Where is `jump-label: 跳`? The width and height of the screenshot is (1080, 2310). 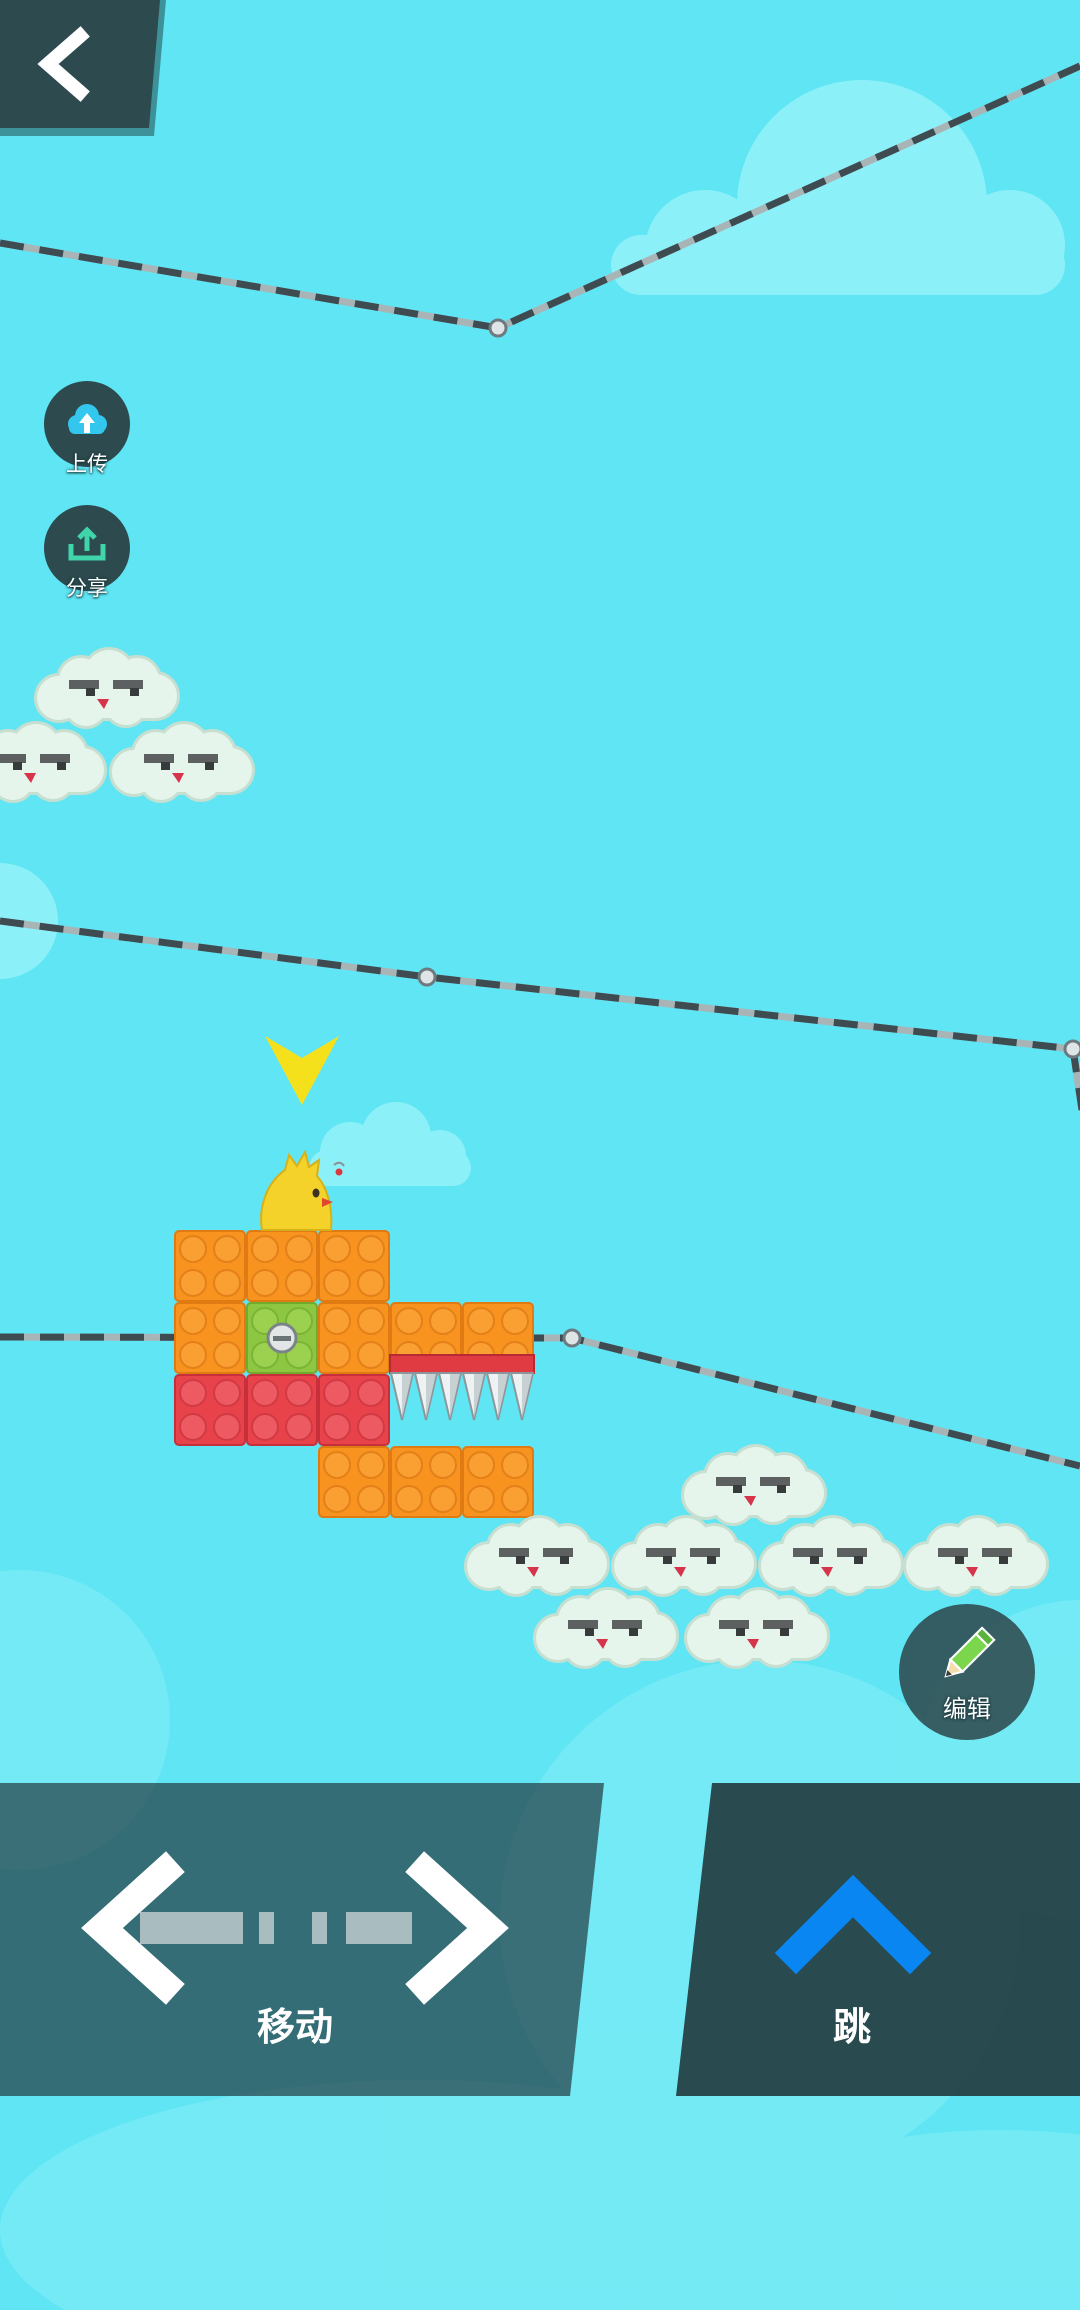
jump-label: 跳 is located at coordinates (851, 2027).